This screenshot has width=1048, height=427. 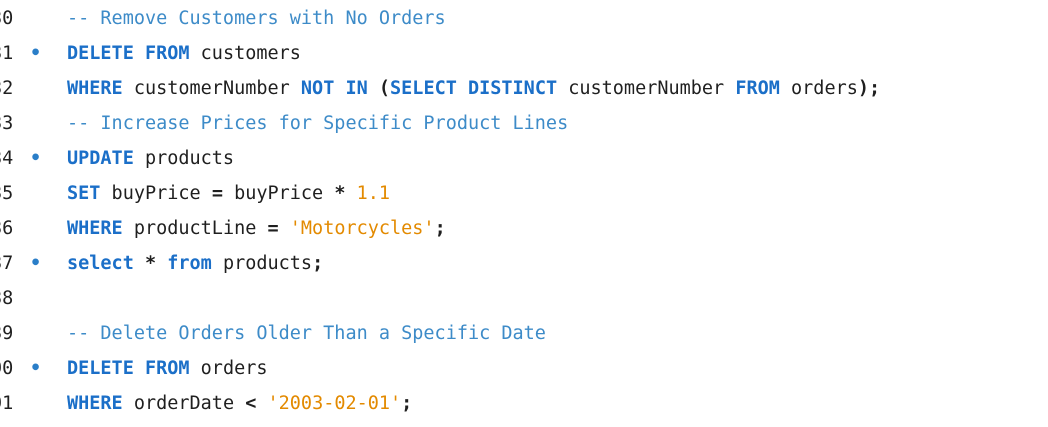 I want to click on line-number: 37, so click(x=7, y=263).